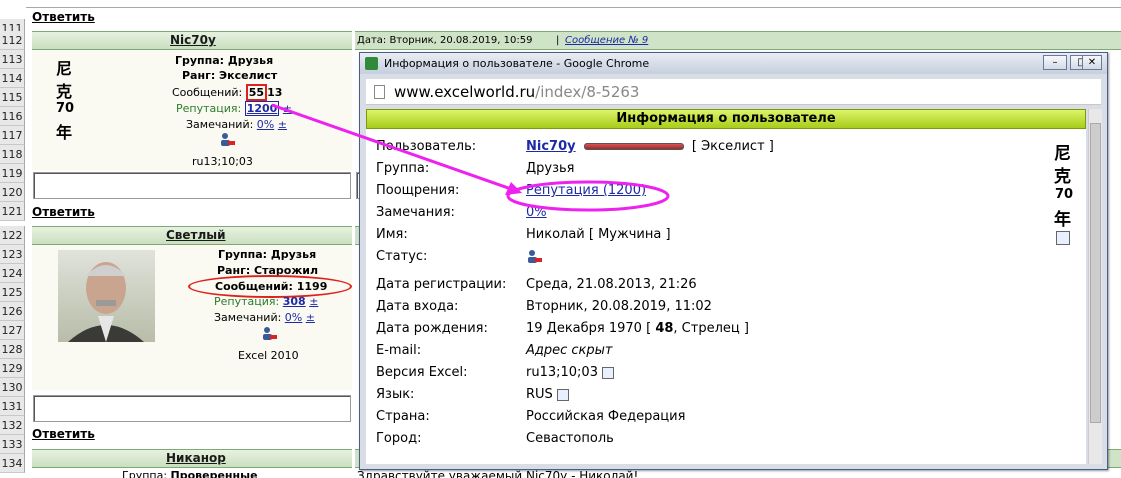  I want to click on magenta-circle-annotation, so click(588, 196).